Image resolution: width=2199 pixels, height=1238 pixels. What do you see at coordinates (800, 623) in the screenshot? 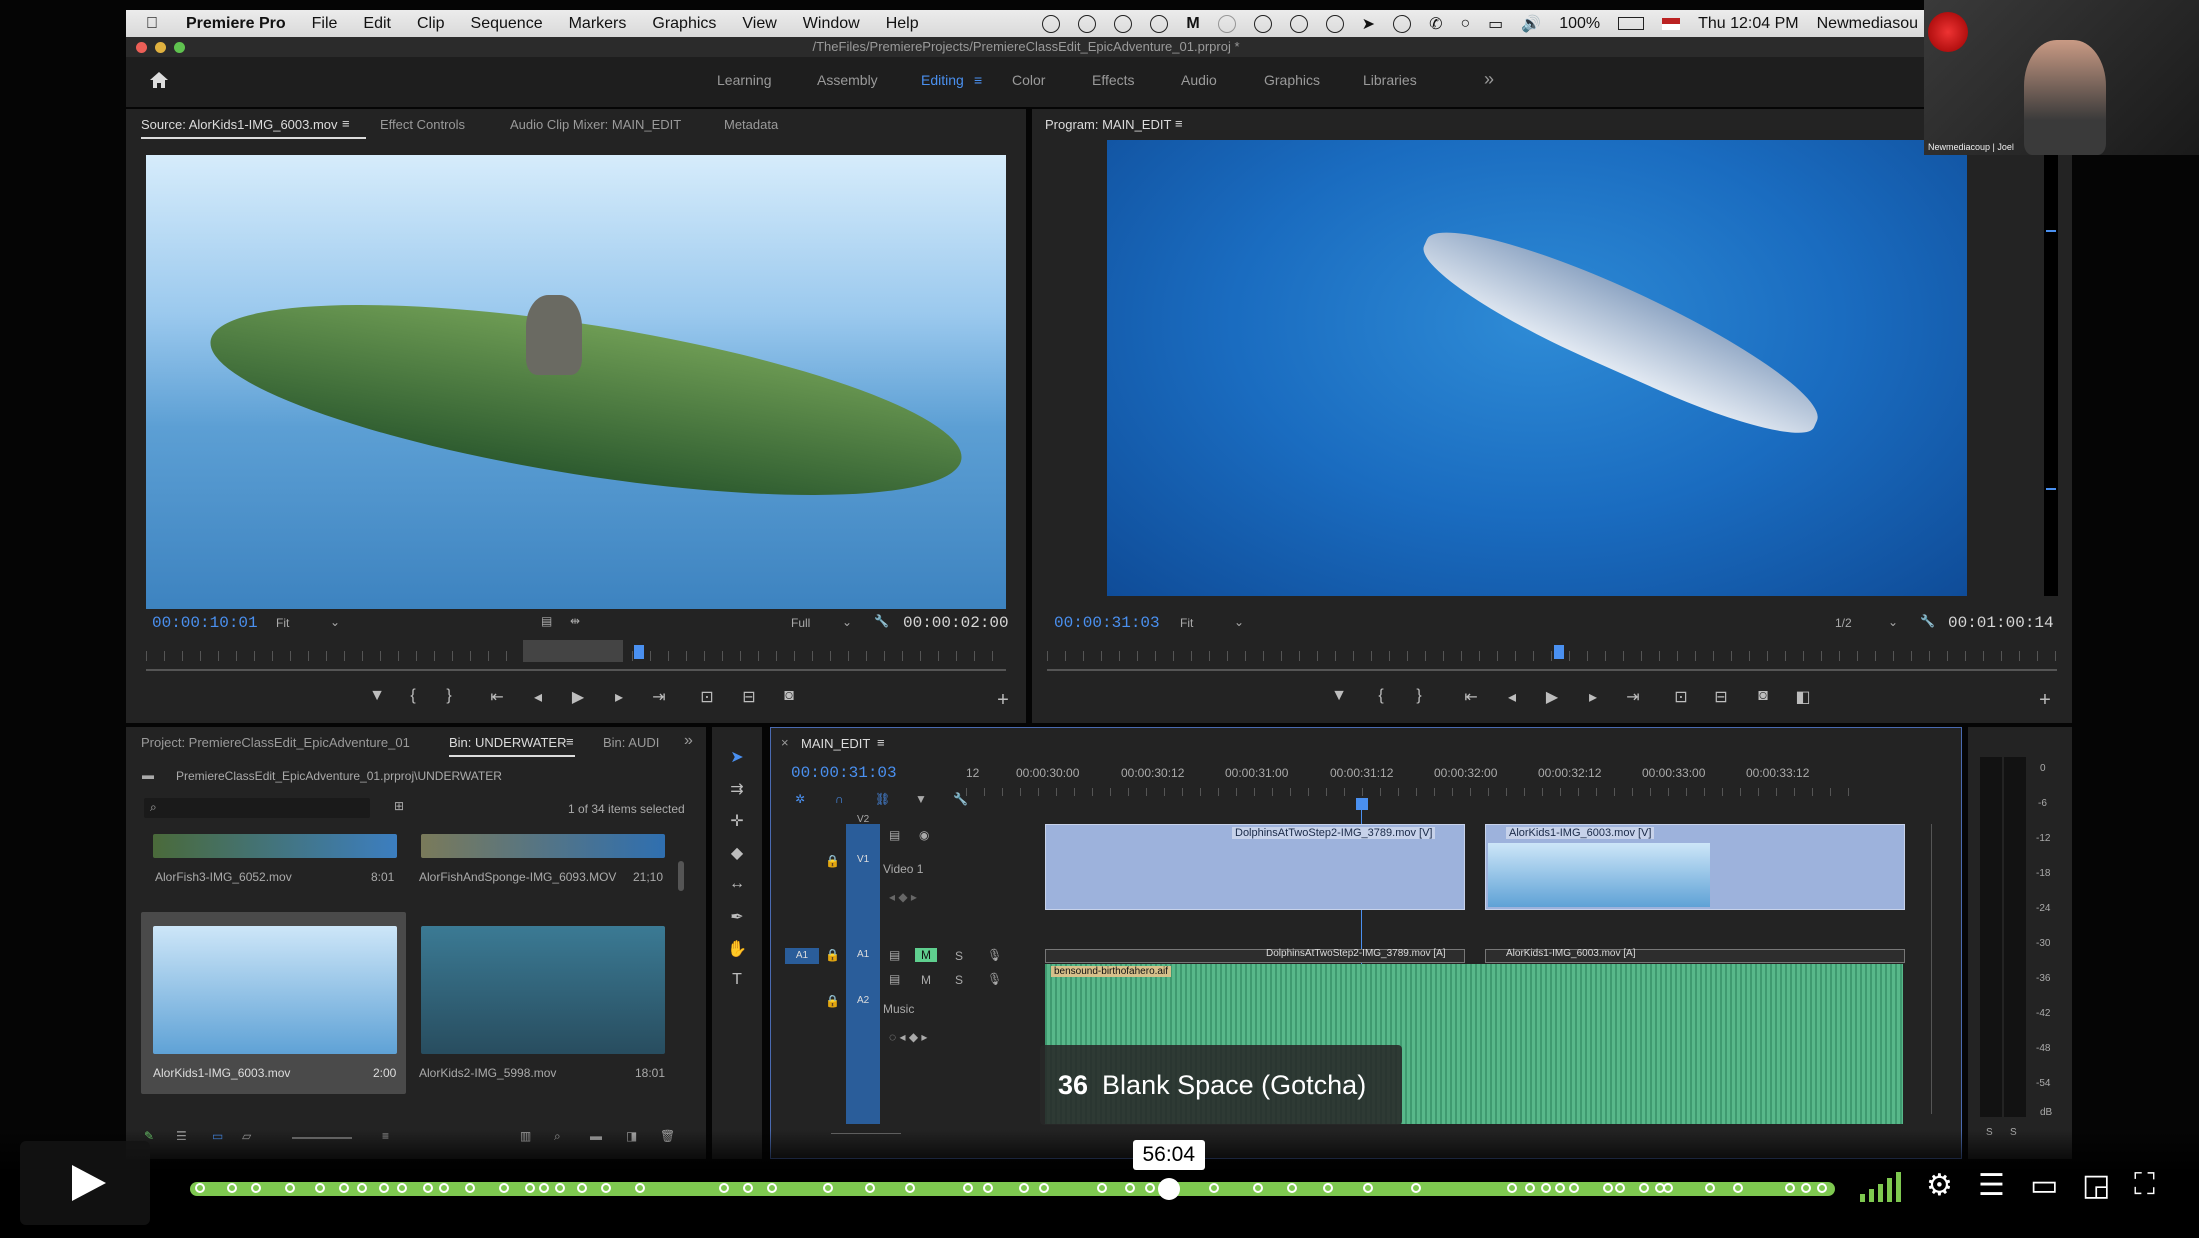
I see `source-resolution-select: Full` at bounding box center [800, 623].